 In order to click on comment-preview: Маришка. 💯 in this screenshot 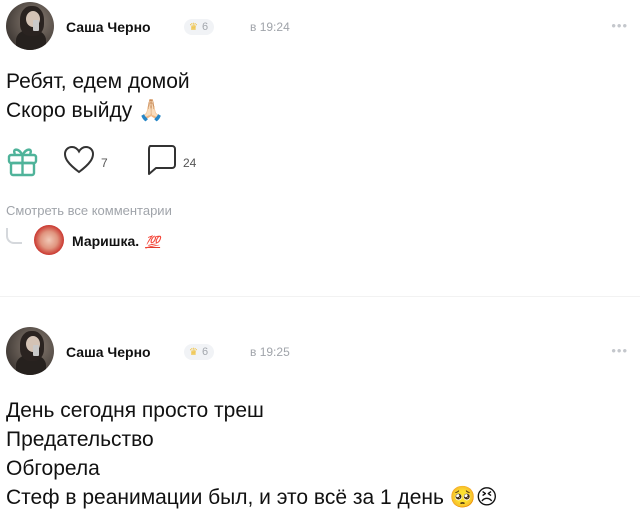, I will do `click(156, 240)`.